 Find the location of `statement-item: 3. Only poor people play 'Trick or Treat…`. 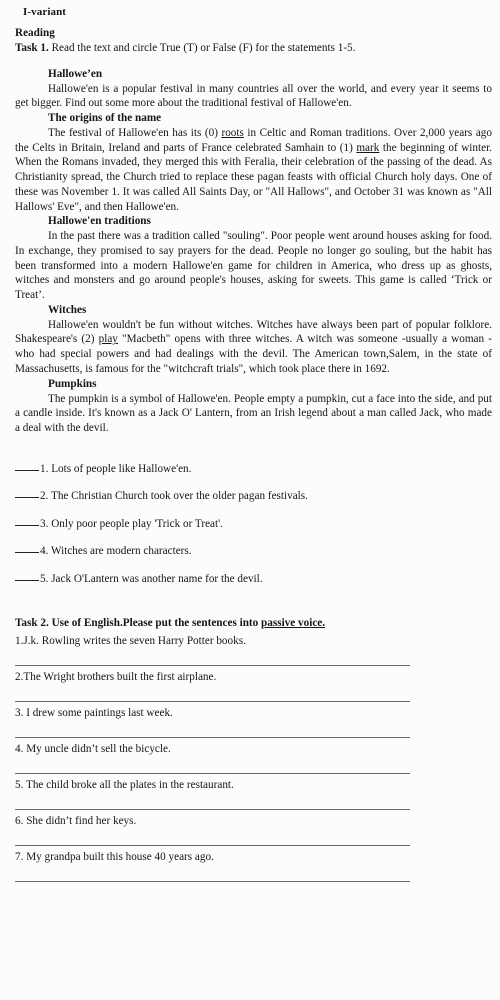

statement-item: 3. Only poor people play 'Trick or Treat… is located at coordinates (254, 524).